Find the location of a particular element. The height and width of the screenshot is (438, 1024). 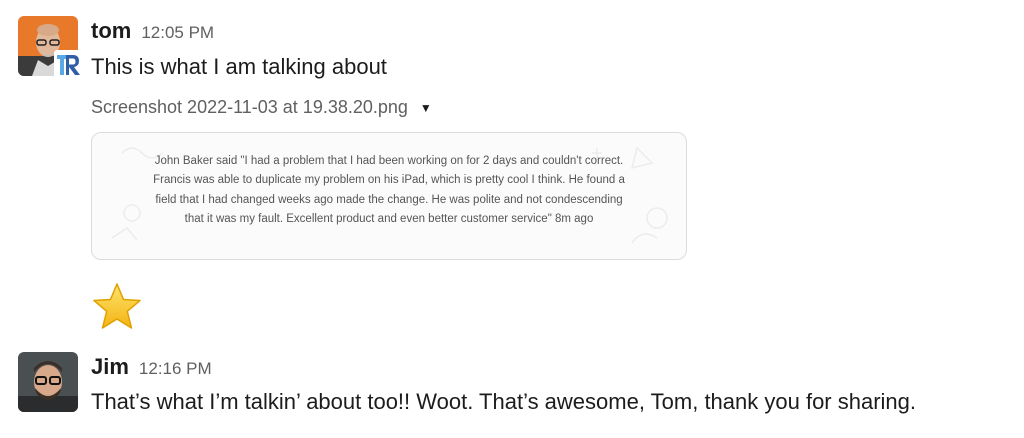

star-reaction is located at coordinates (117, 307).